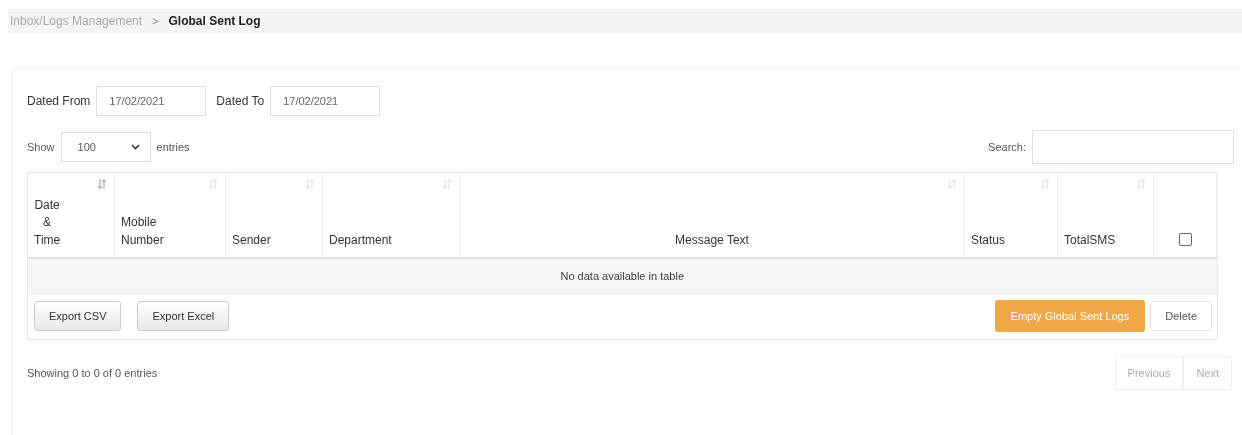 This screenshot has height=435, width=1242. Describe the element at coordinates (1133, 147) in the screenshot. I see `search-field` at that location.